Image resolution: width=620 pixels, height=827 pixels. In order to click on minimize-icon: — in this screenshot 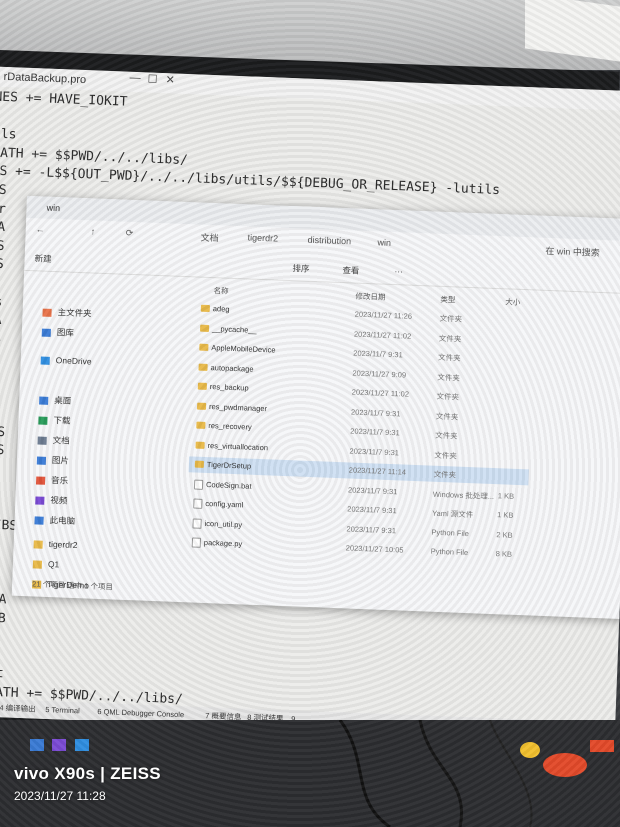, I will do `click(134, 78)`.